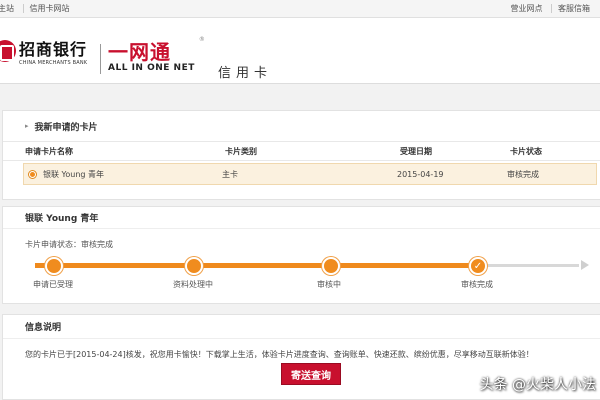  Describe the element at coordinates (10, 8) in the screenshot. I see `link-main-site: 主站` at that location.